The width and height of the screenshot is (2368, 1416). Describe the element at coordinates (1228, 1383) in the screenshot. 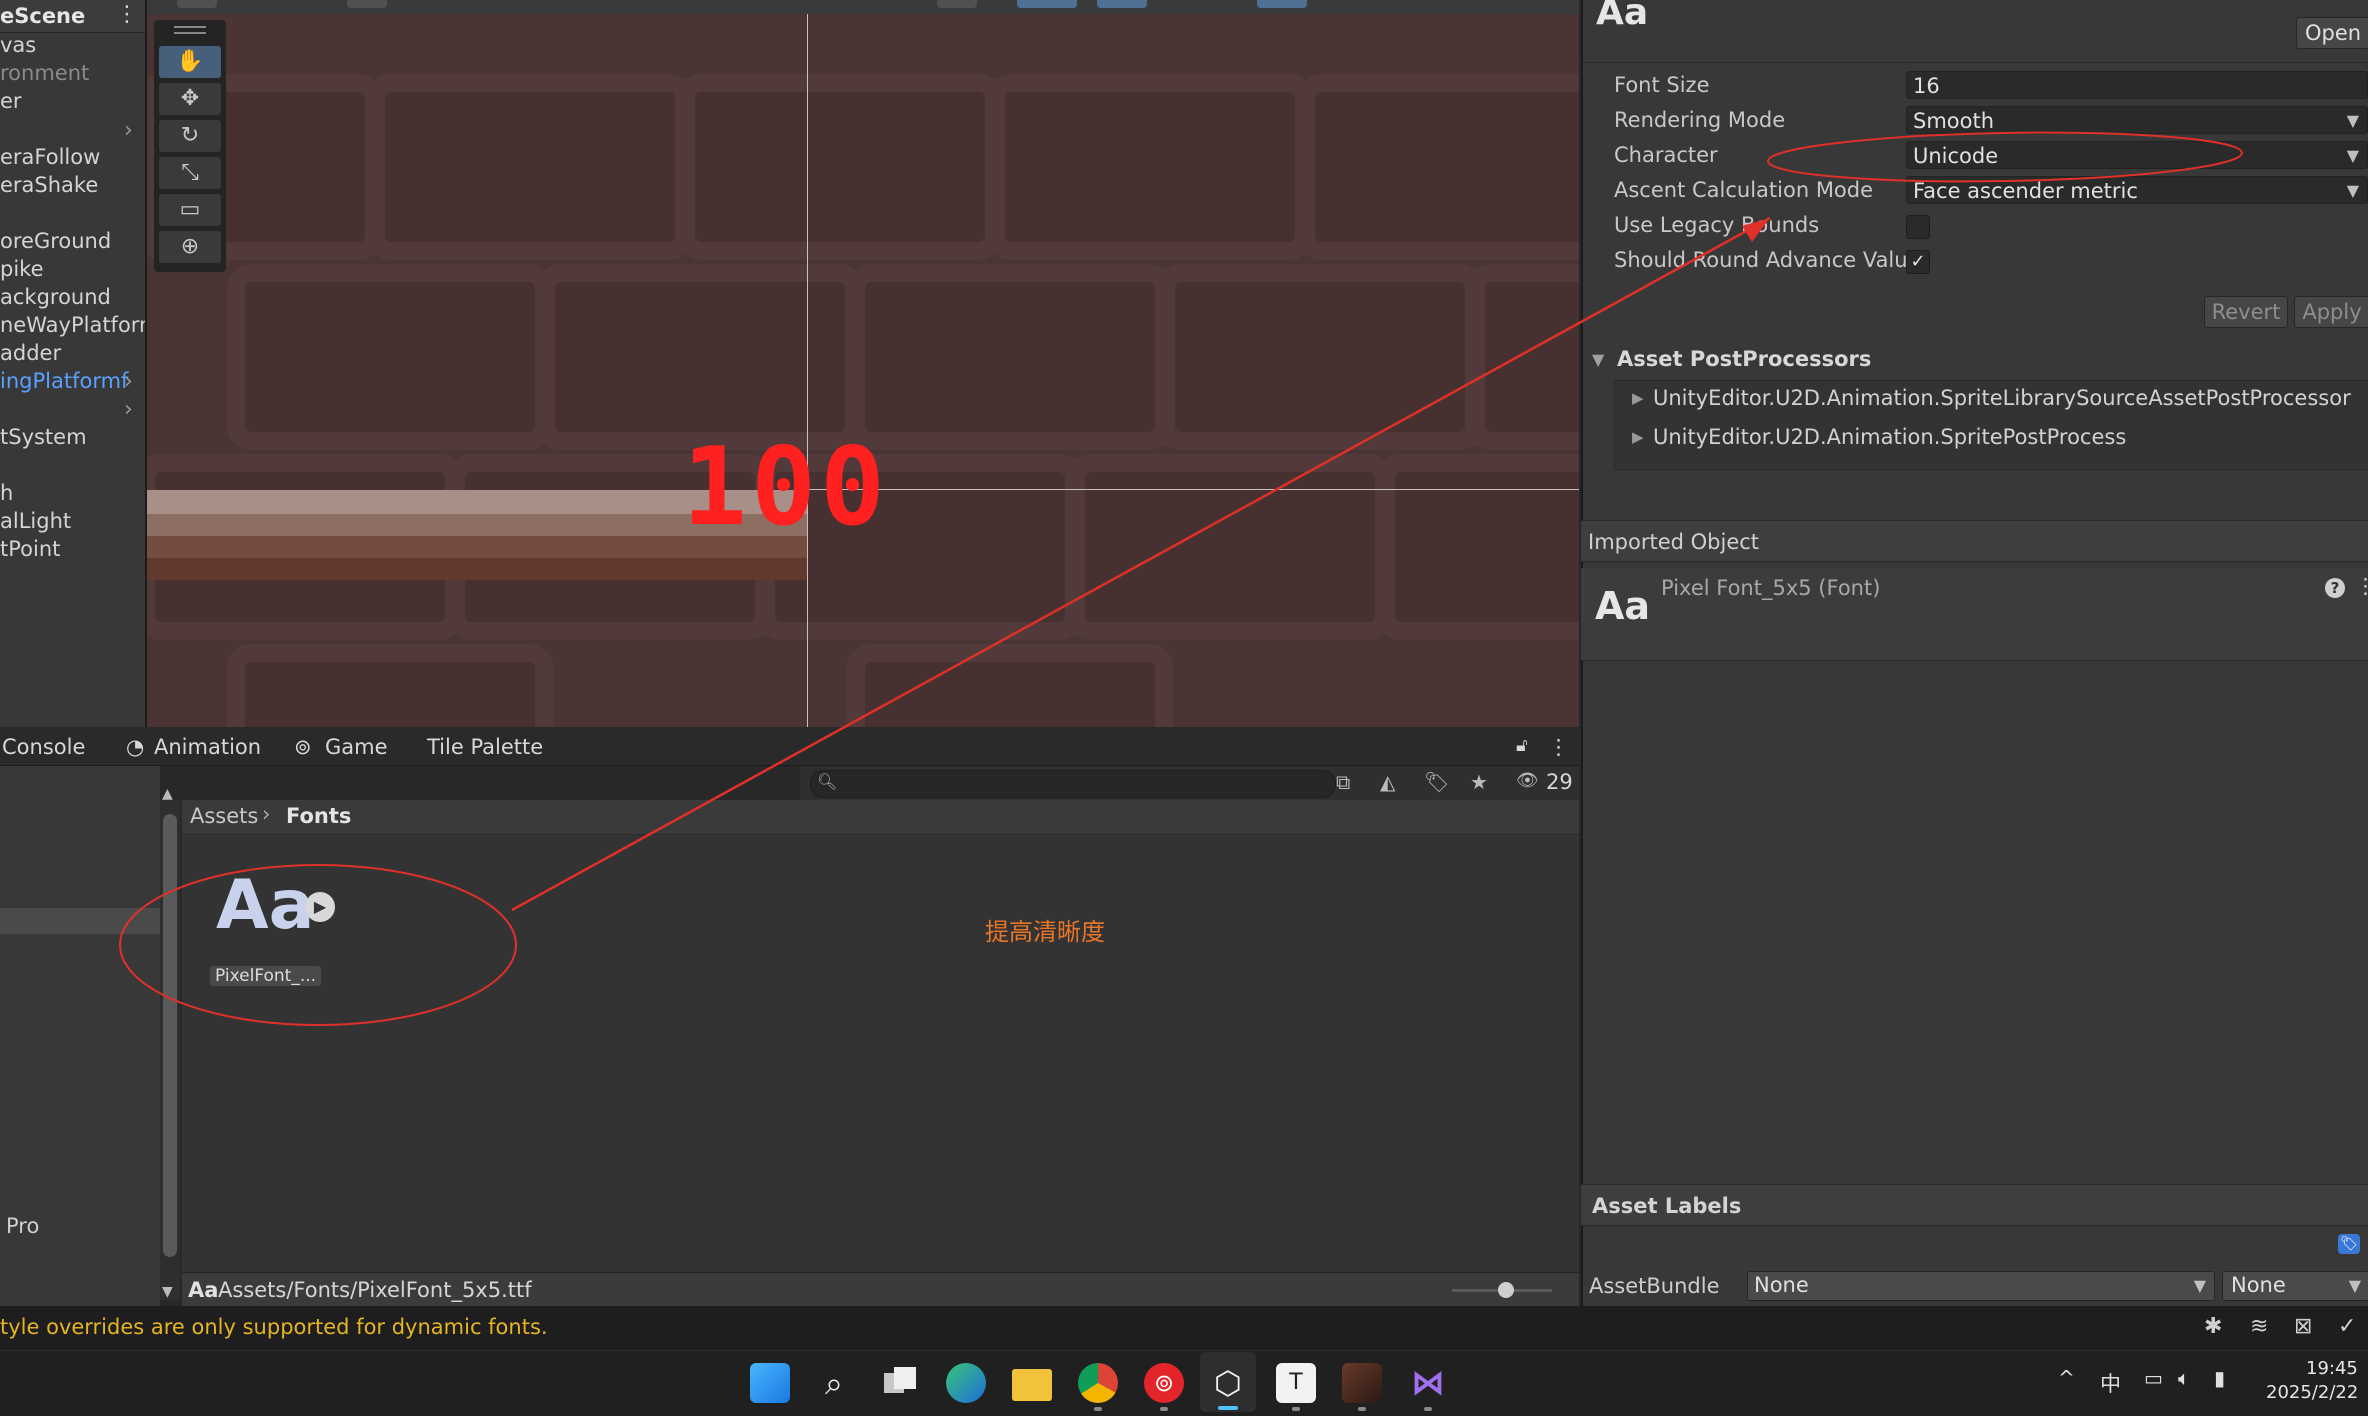

I see `unity-icon: ⬡` at that location.